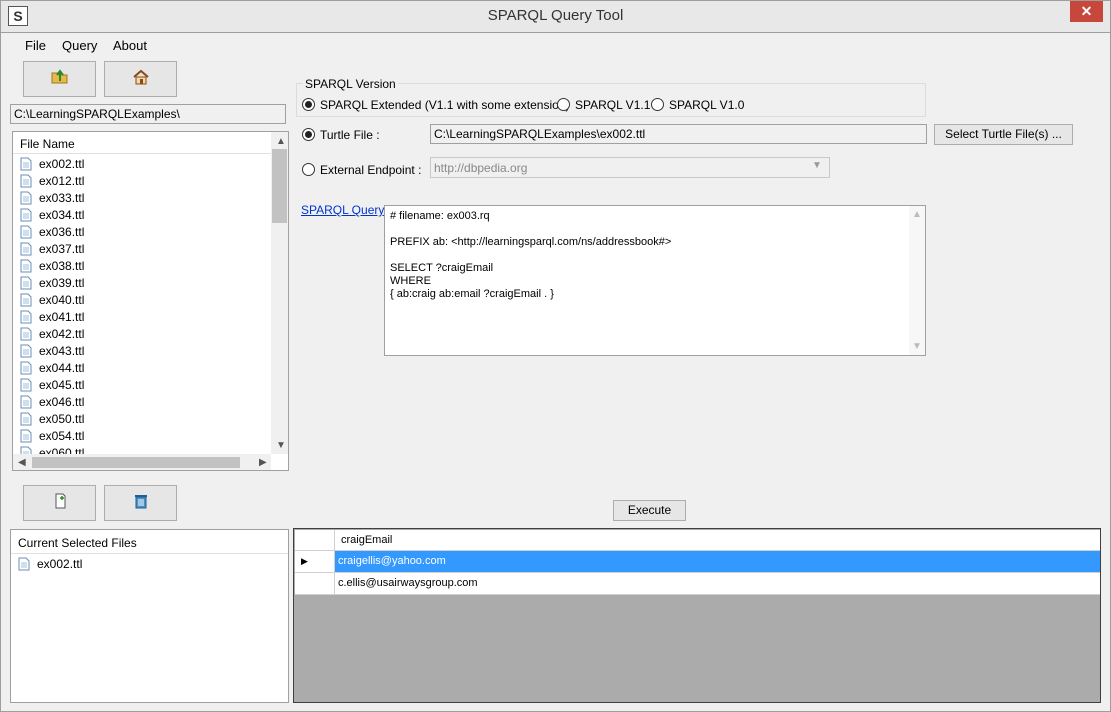 This screenshot has height=712, width=1111. What do you see at coordinates (52, 317) in the screenshot?
I see `file-list-item: ex041.ttl` at bounding box center [52, 317].